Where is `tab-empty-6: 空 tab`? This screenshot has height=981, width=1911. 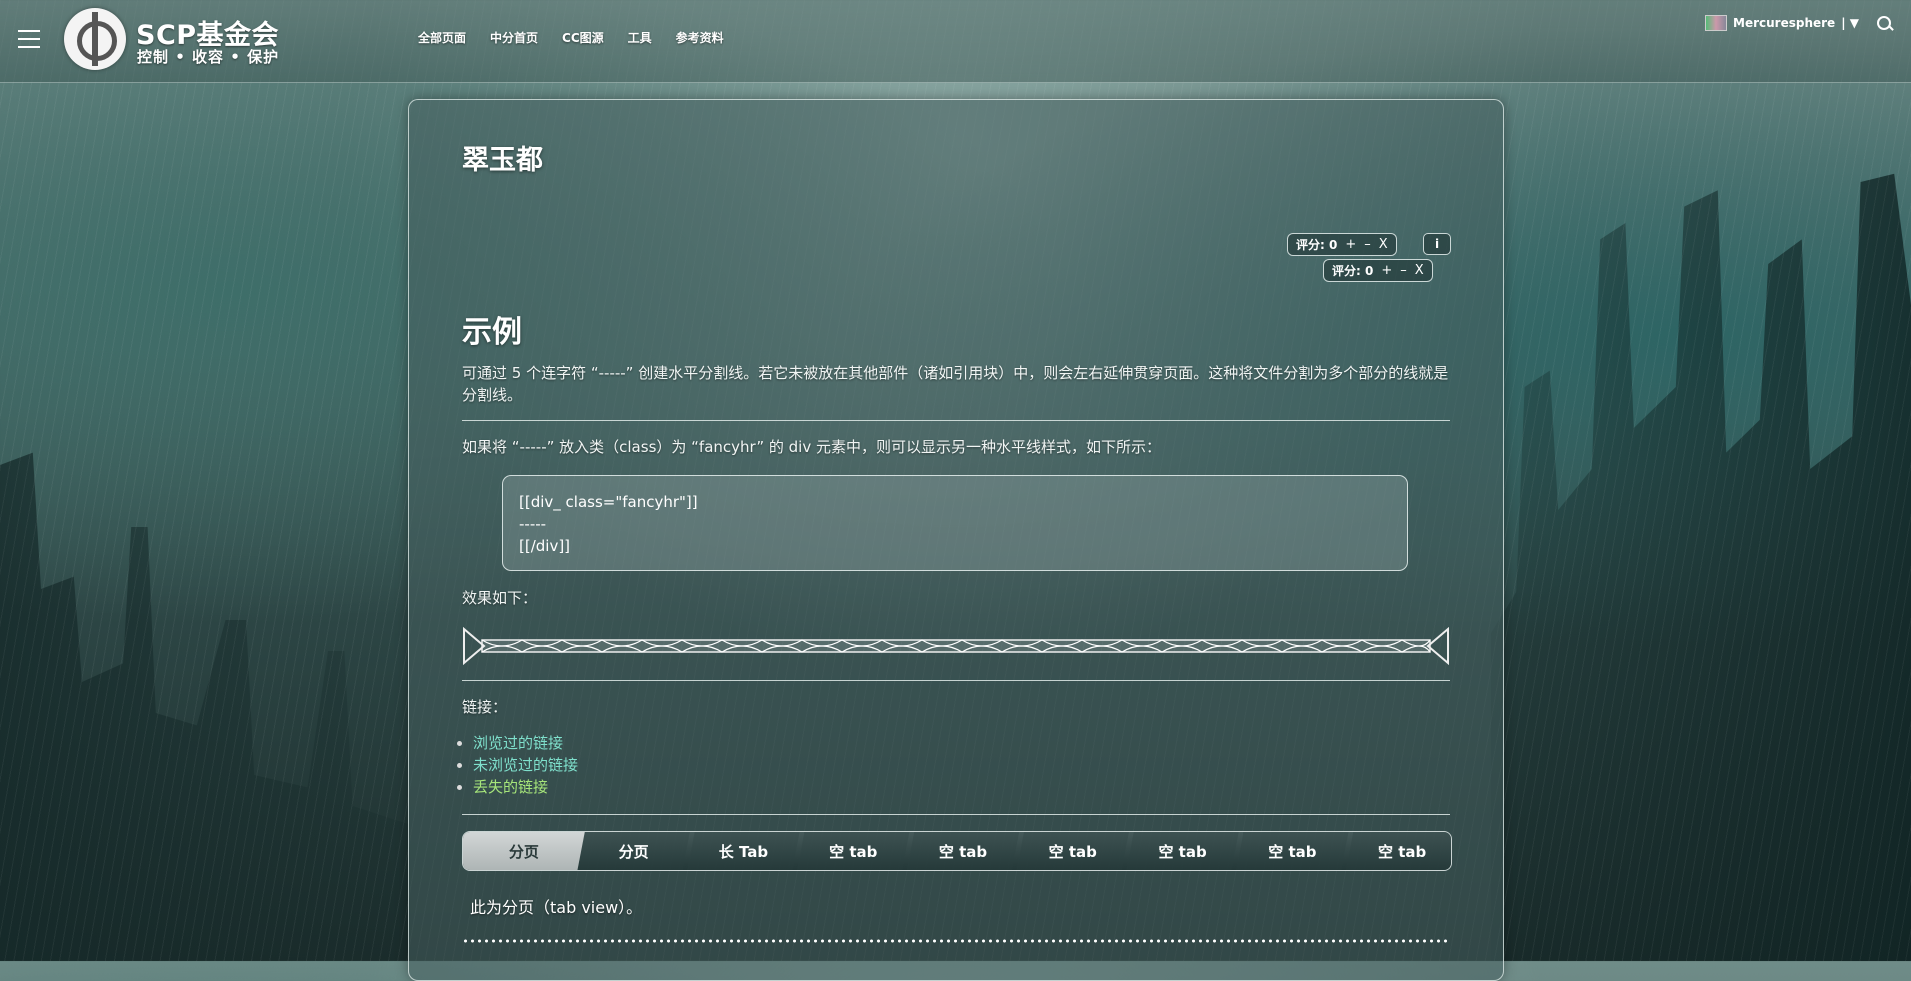
tab-empty-6: 空 tab is located at coordinates (1396, 851).